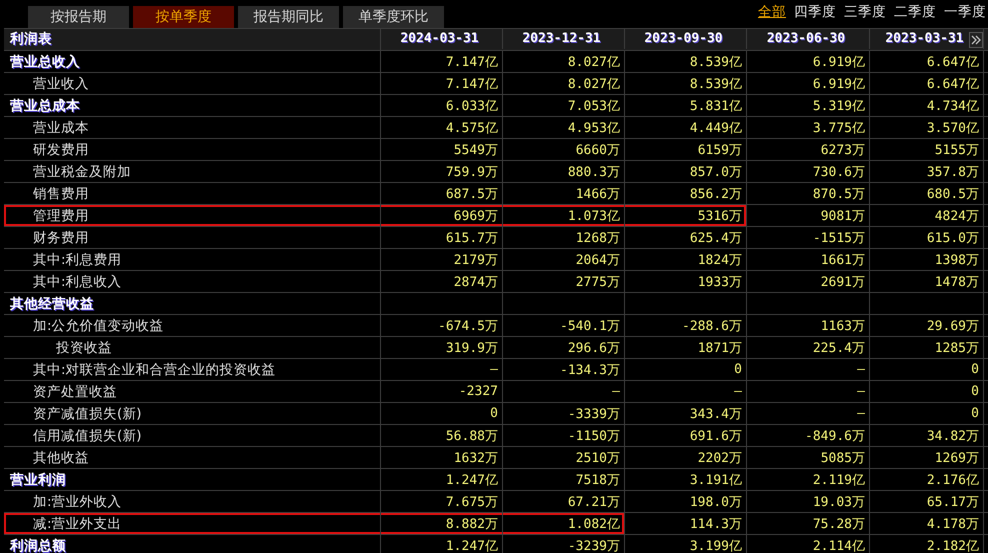 This screenshot has width=988, height=553. Describe the element at coordinates (442, 127) in the screenshot. I see `table-cell: 4.575亿` at that location.